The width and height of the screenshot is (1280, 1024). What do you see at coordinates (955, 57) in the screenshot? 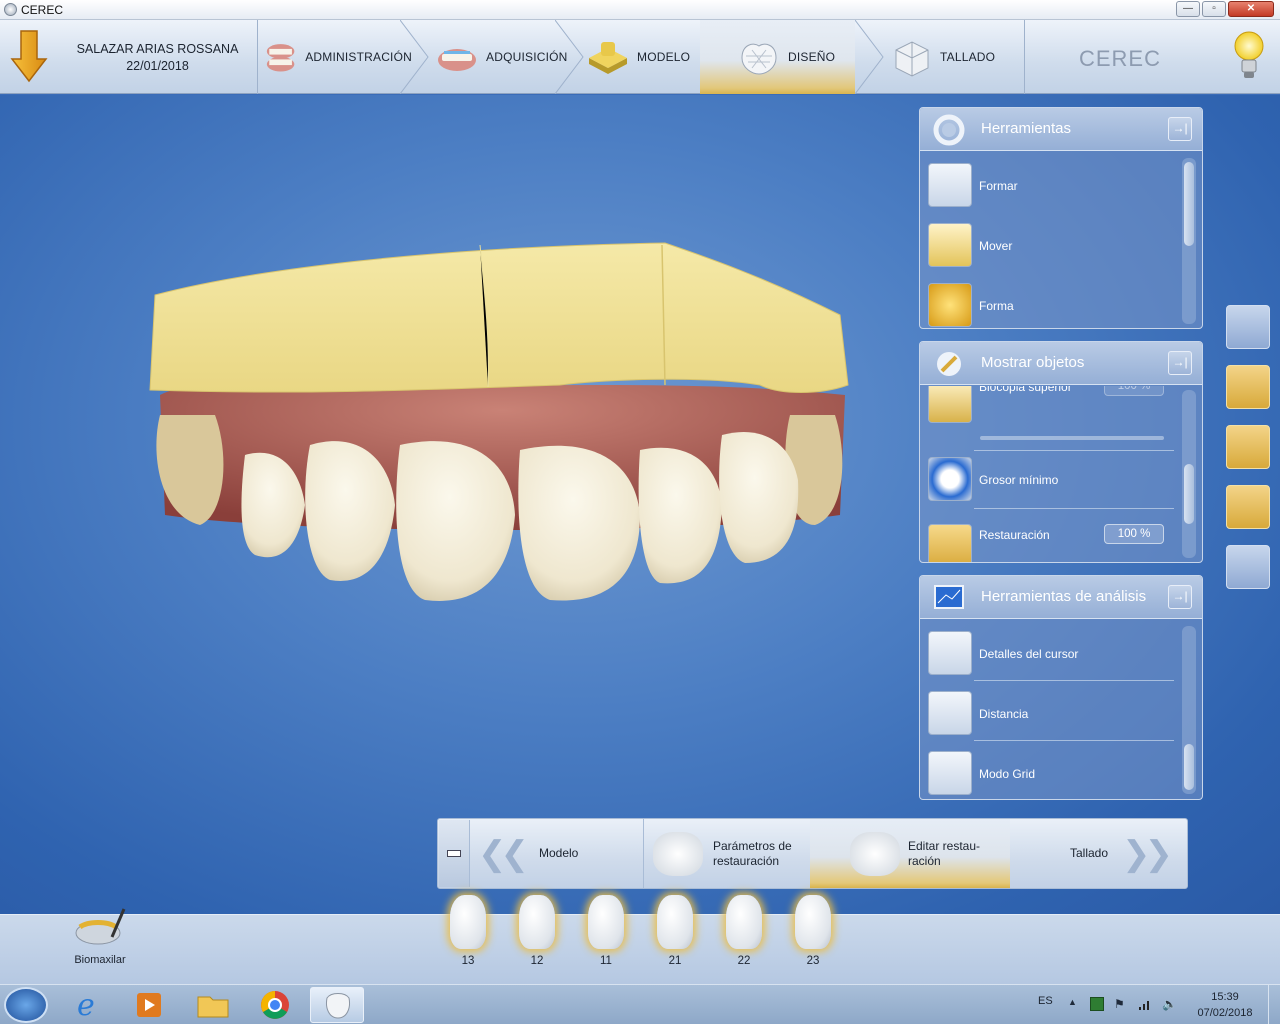
I see `phase-tallado: TALLADO` at bounding box center [955, 57].